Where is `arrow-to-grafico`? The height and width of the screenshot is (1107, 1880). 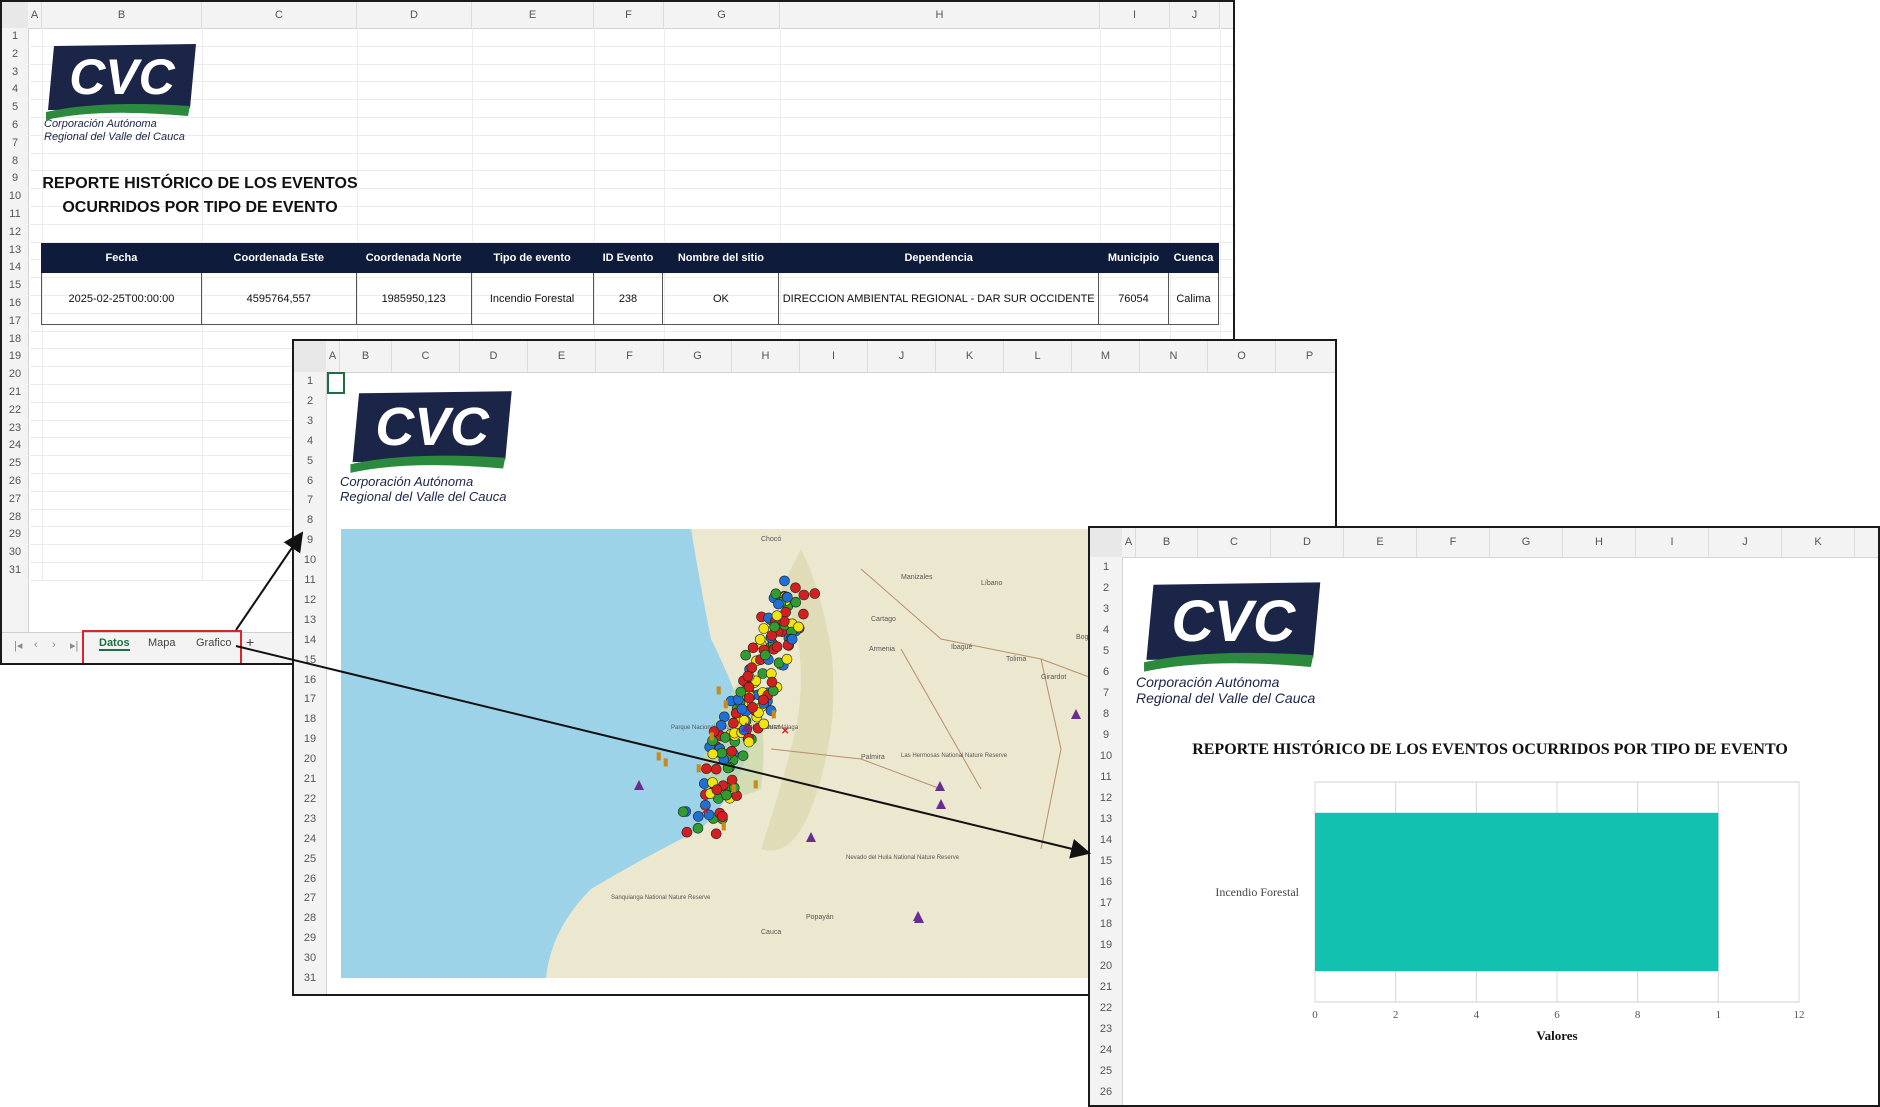 arrow-to-grafico is located at coordinates (663, 752).